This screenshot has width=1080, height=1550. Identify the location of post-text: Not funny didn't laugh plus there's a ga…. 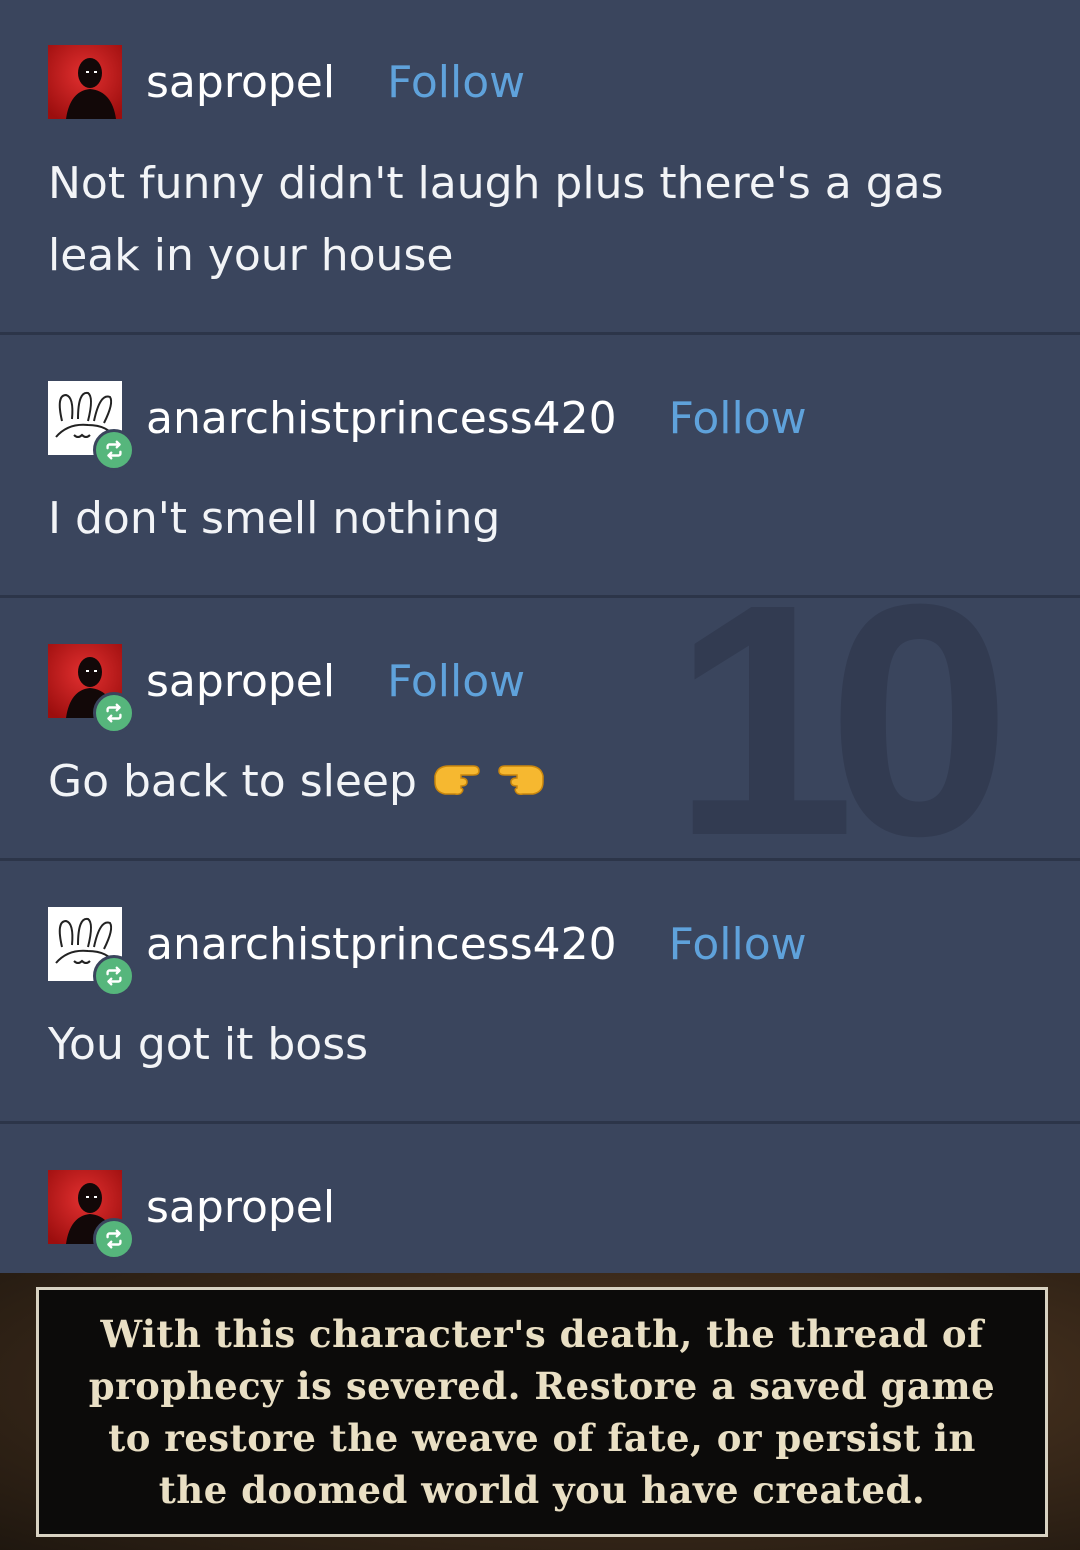
(496, 219).